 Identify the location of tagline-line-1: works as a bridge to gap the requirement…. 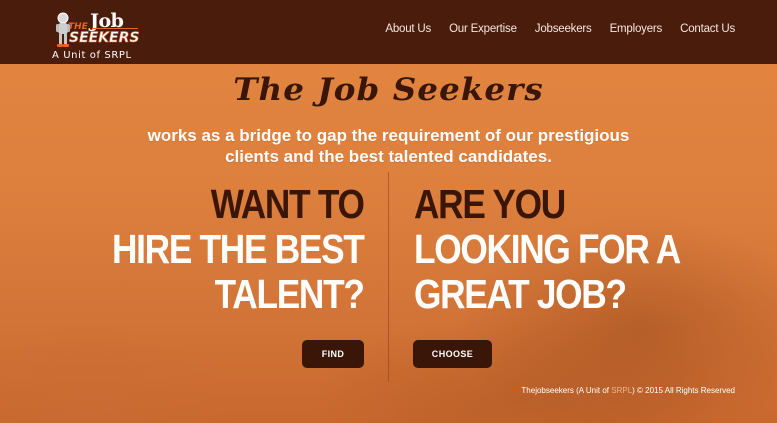
(388, 135).